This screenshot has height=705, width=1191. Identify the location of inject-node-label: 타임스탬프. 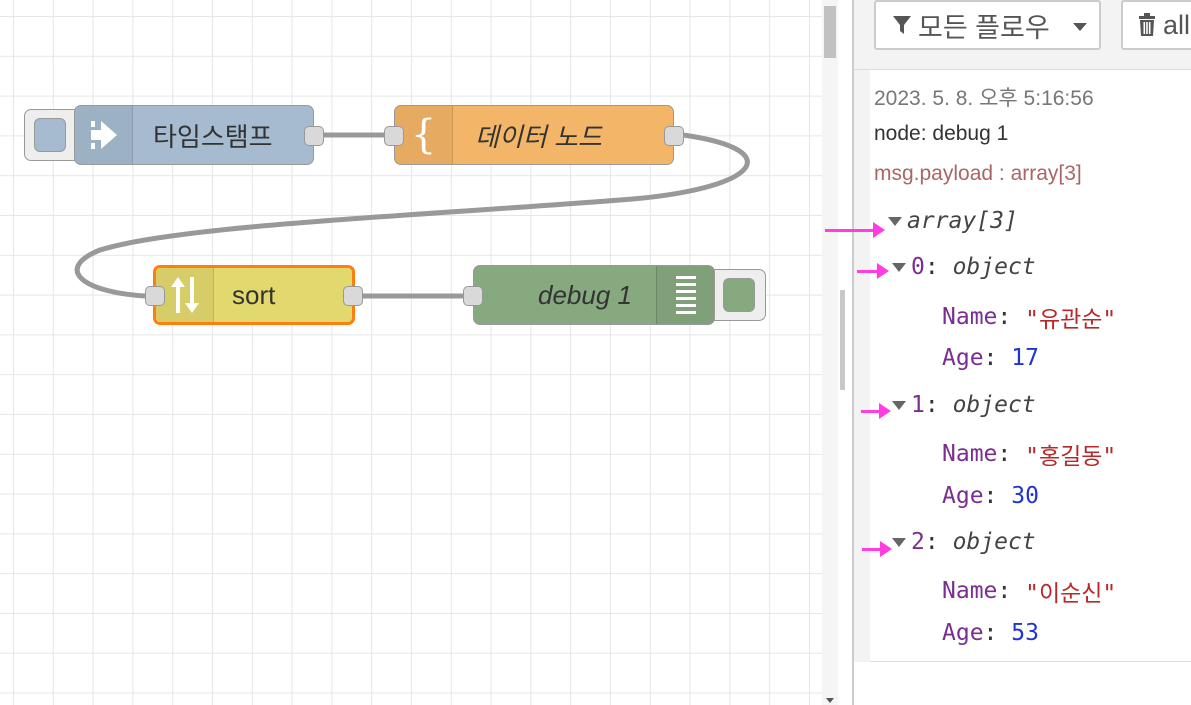
(213, 136).